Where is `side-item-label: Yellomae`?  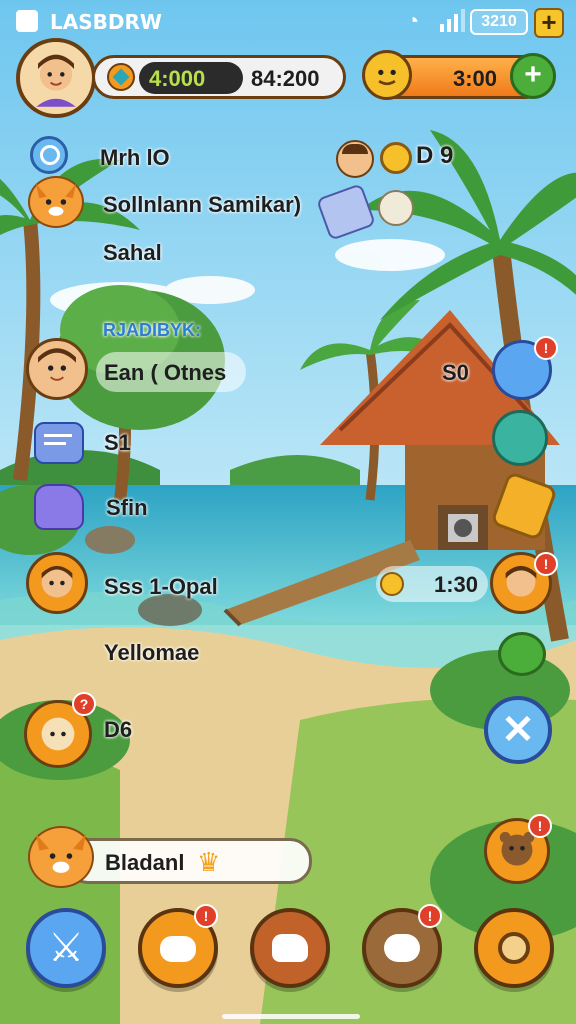 side-item-label: Yellomae is located at coordinates (151, 653).